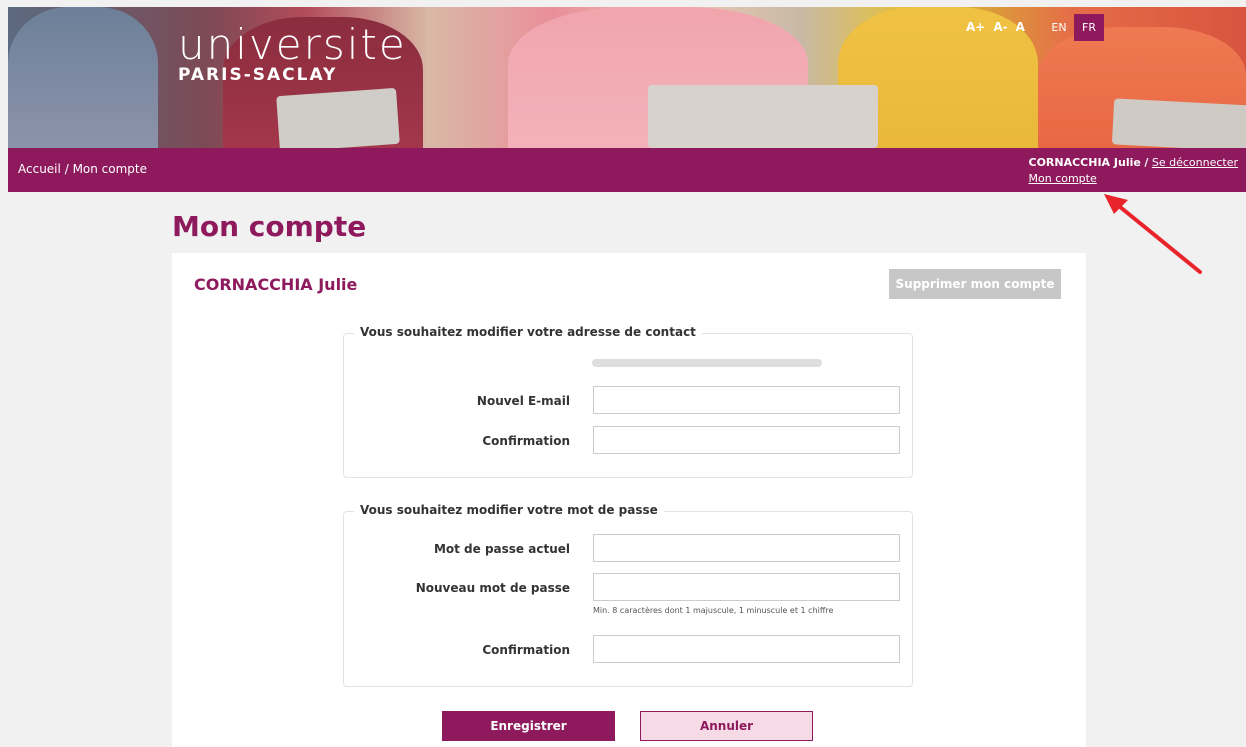 The width and height of the screenshot is (1246, 747). What do you see at coordinates (1195, 162) in the screenshot?
I see `logout-link: Se déconnecter` at bounding box center [1195, 162].